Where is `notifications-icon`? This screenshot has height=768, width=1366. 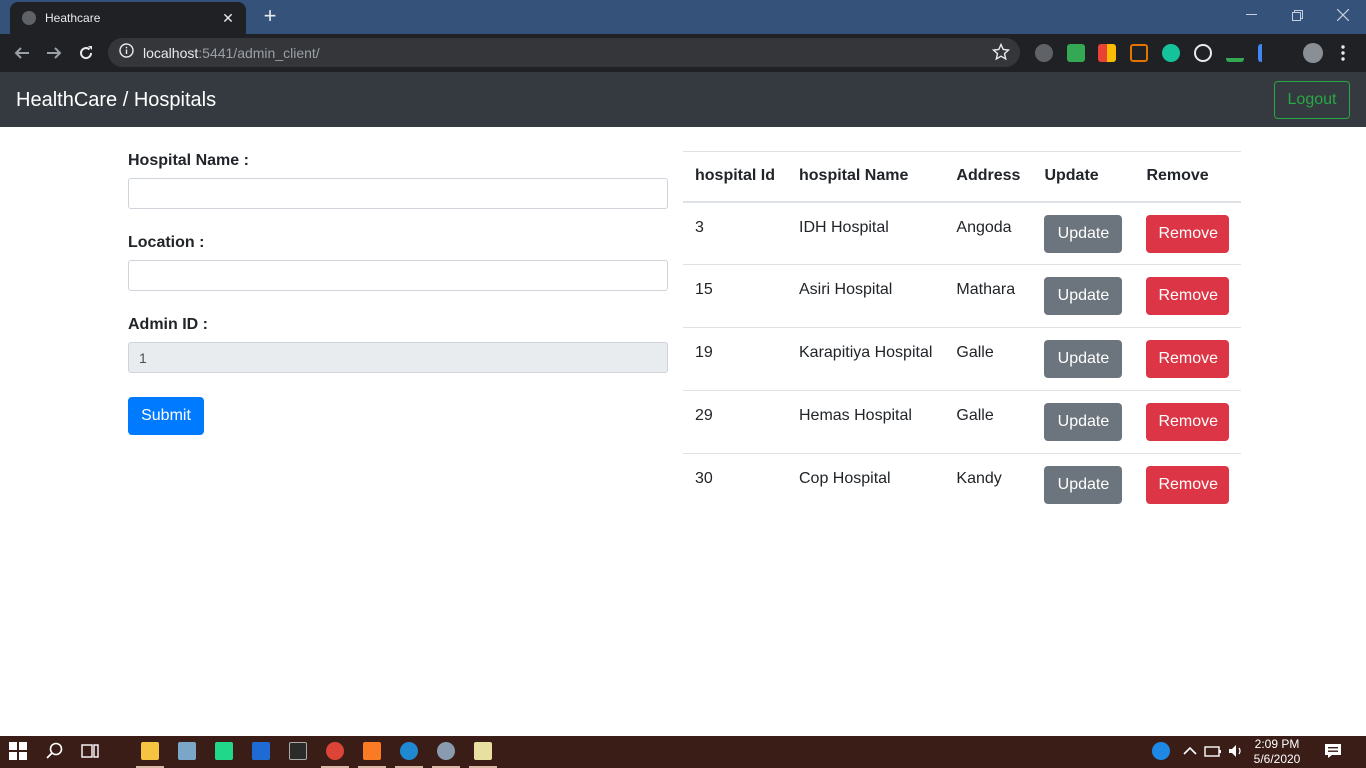 notifications-icon is located at coordinates (1333, 751).